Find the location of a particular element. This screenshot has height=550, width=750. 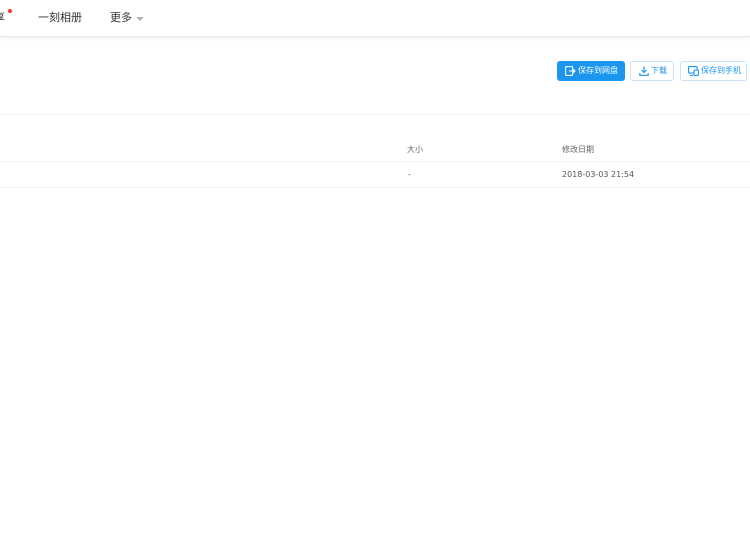

toolbar-divider is located at coordinates (375, 114).